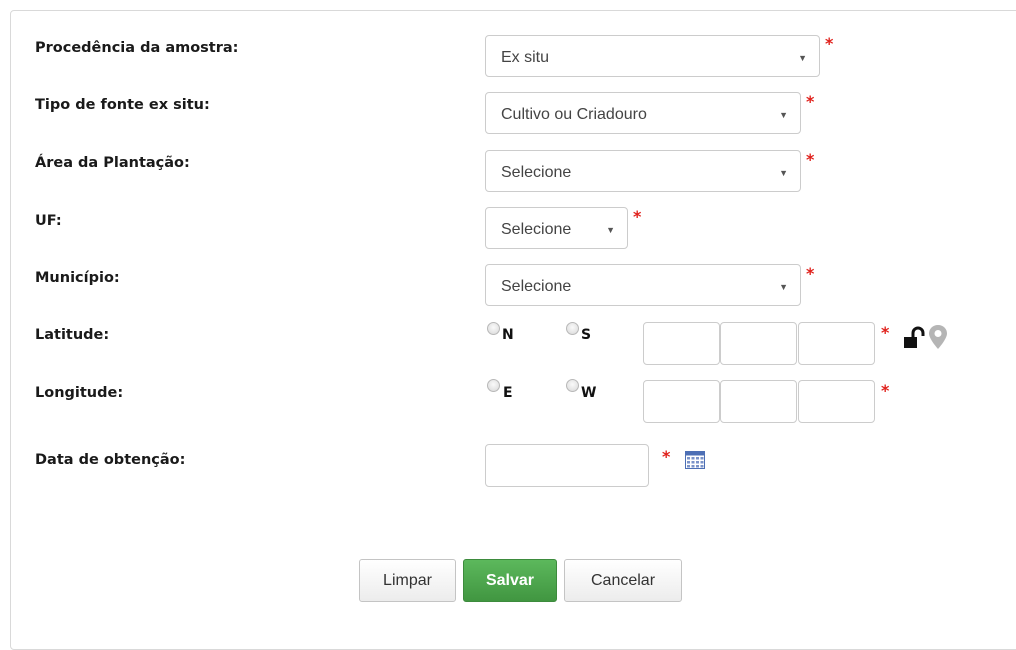  What do you see at coordinates (695, 460) in the screenshot?
I see `calendar-icon` at bounding box center [695, 460].